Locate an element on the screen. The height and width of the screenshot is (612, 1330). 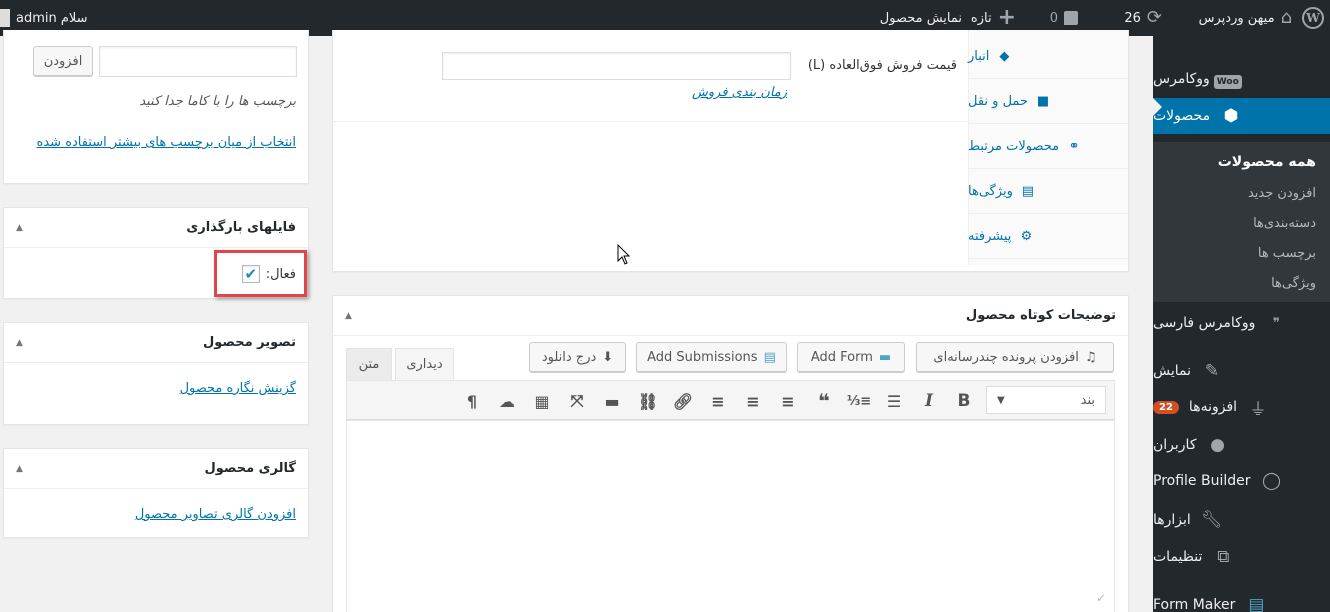
add-form-button: Add Form ▬ is located at coordinates (851, 357).